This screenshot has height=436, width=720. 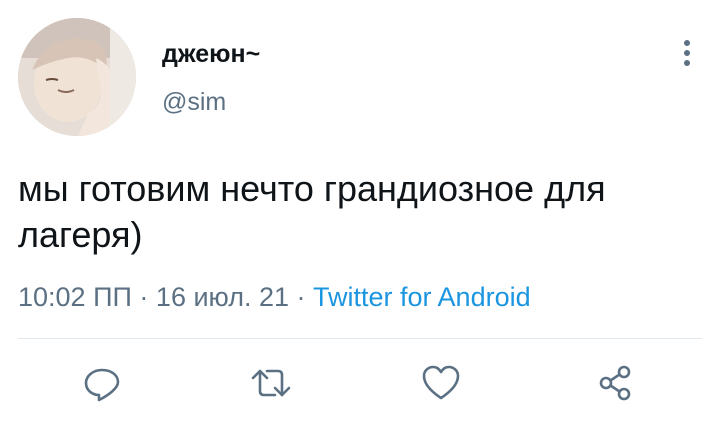 I want to click on reply-button, so click(x=102, y=383).